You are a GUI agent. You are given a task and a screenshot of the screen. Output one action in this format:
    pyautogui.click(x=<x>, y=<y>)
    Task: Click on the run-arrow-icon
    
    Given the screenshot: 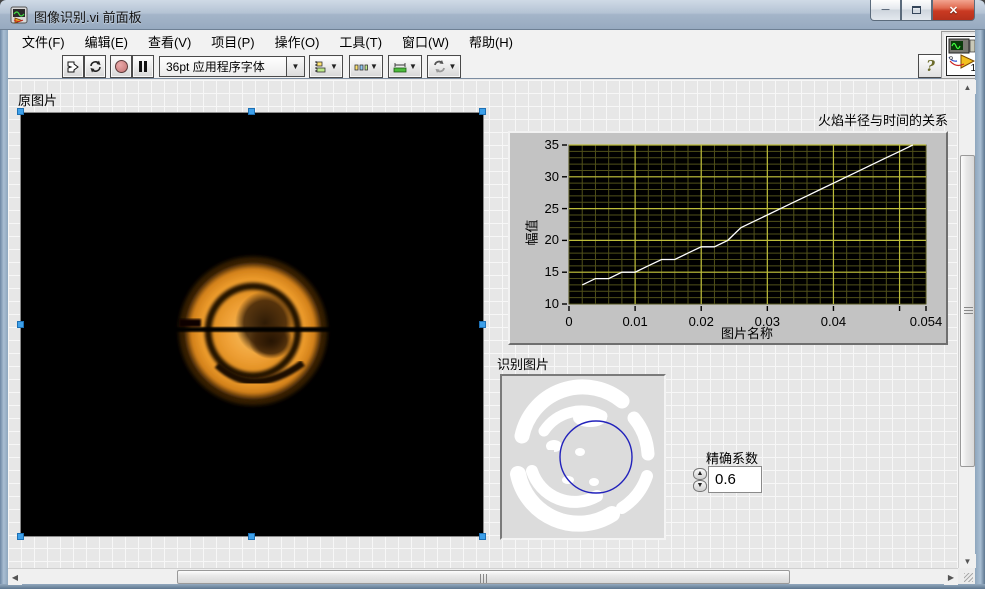 What is the action you would take?
    pyautogui.click(x=73, y=66)
    